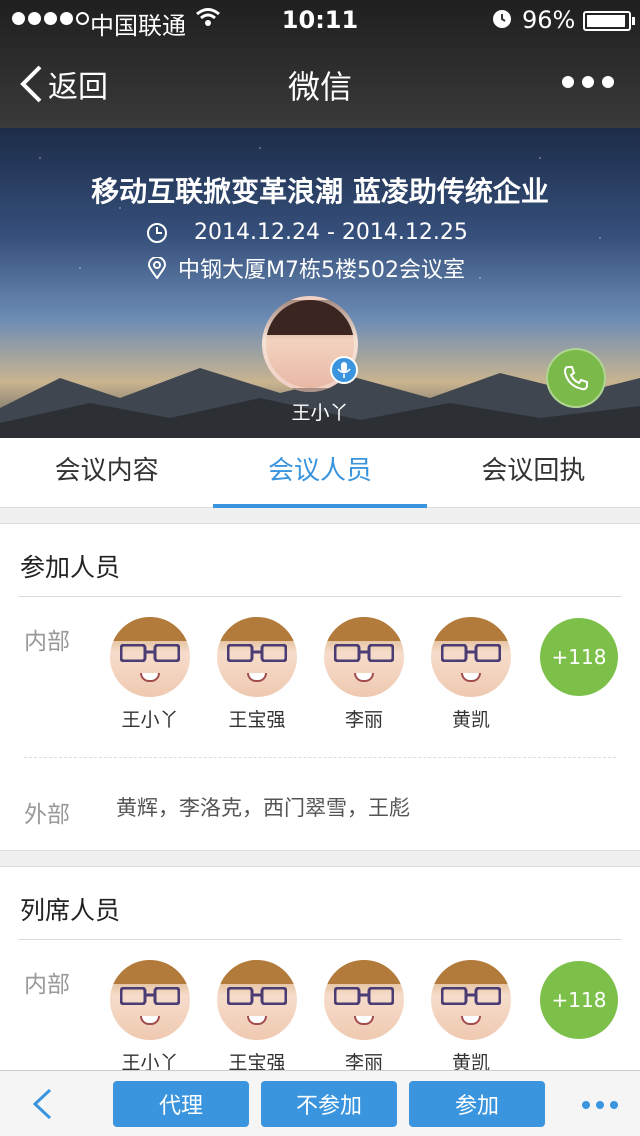  What do you see at coordinates (320, 191) in the screenshot?
I see `meeting-title: 移动互联掀变革浪潮 蓝凌助传统企业` at bounding box center [320, 191].